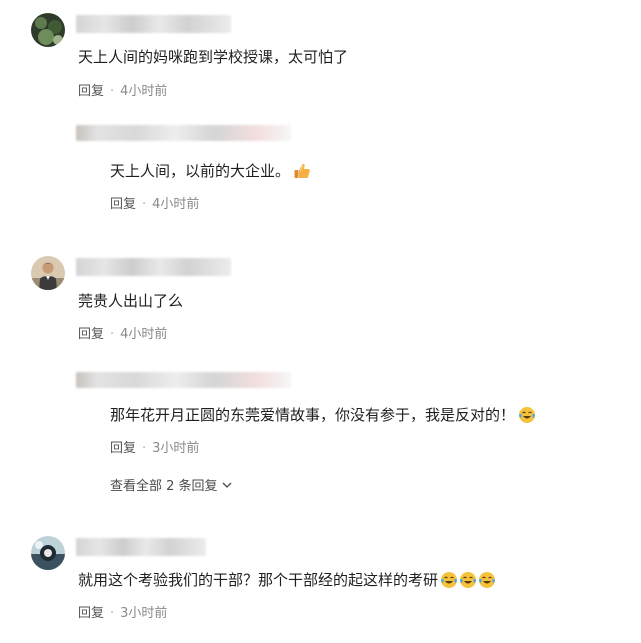 Image resolution: width=641 pixels, height=643 pixels. I want to click on reply-text-content: 天上人间，以前的大企业。, so click(200, 171).